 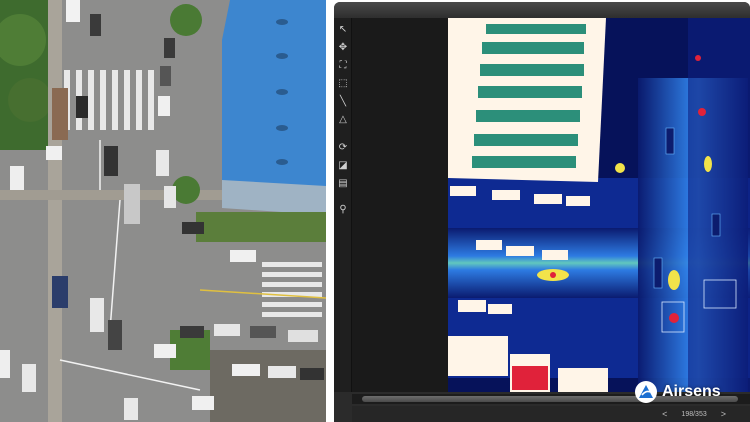 What do you see at coordinates (343, 83) in the screenshot?
I see `rectangle-select-icon: ⬚` at bounding box center [343, 83].